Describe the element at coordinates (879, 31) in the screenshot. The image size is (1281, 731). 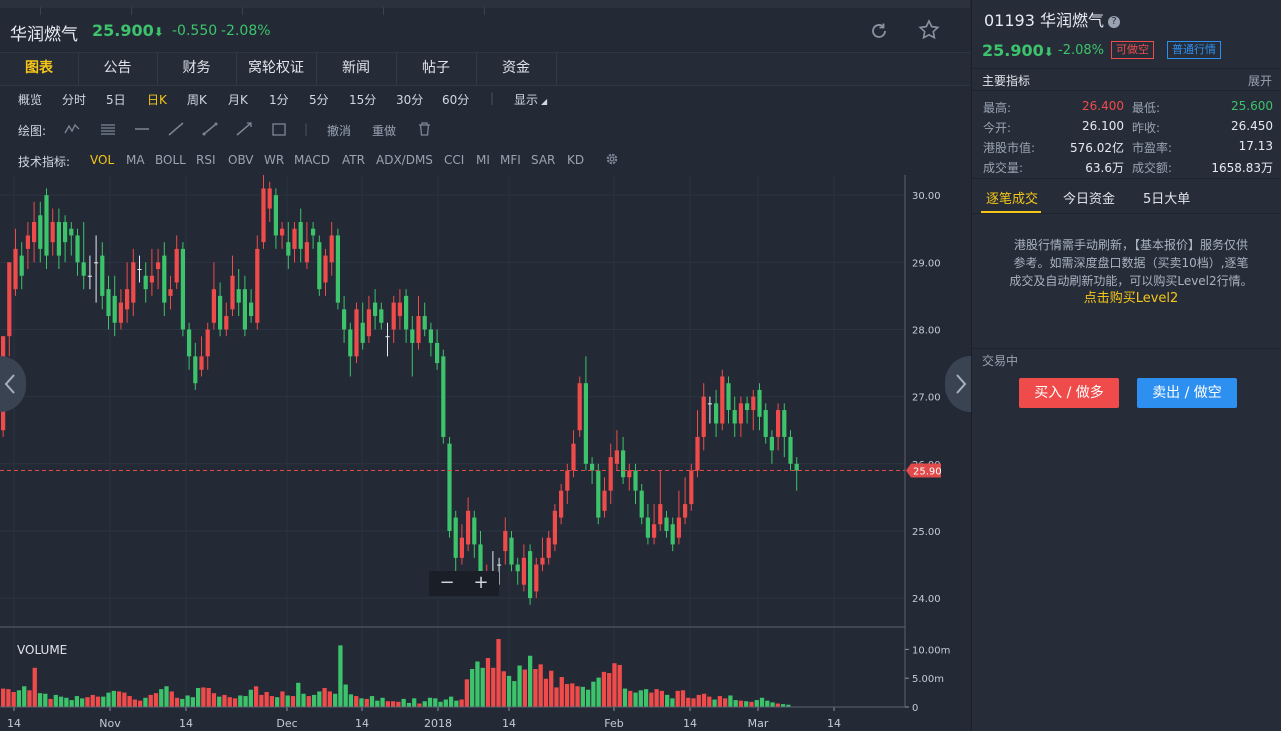
I see `refresh-icon` at that location.